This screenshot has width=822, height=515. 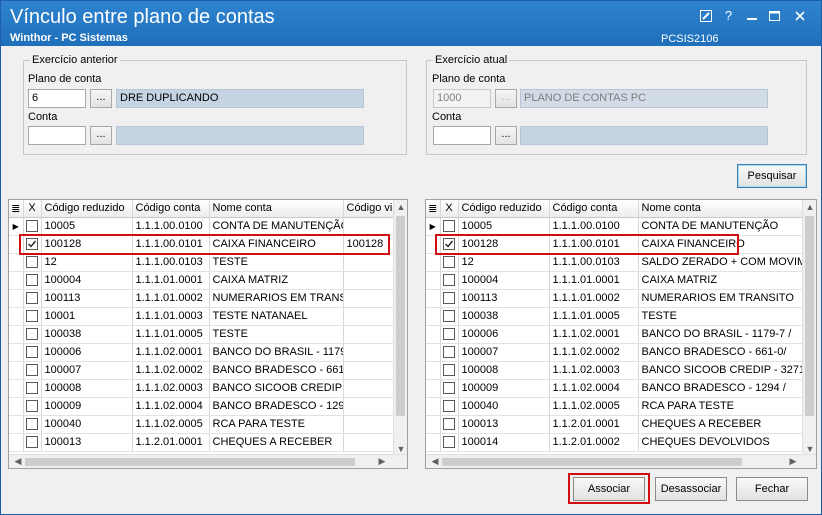 I want to click on minimize-icon, so click(x=751, y=15).